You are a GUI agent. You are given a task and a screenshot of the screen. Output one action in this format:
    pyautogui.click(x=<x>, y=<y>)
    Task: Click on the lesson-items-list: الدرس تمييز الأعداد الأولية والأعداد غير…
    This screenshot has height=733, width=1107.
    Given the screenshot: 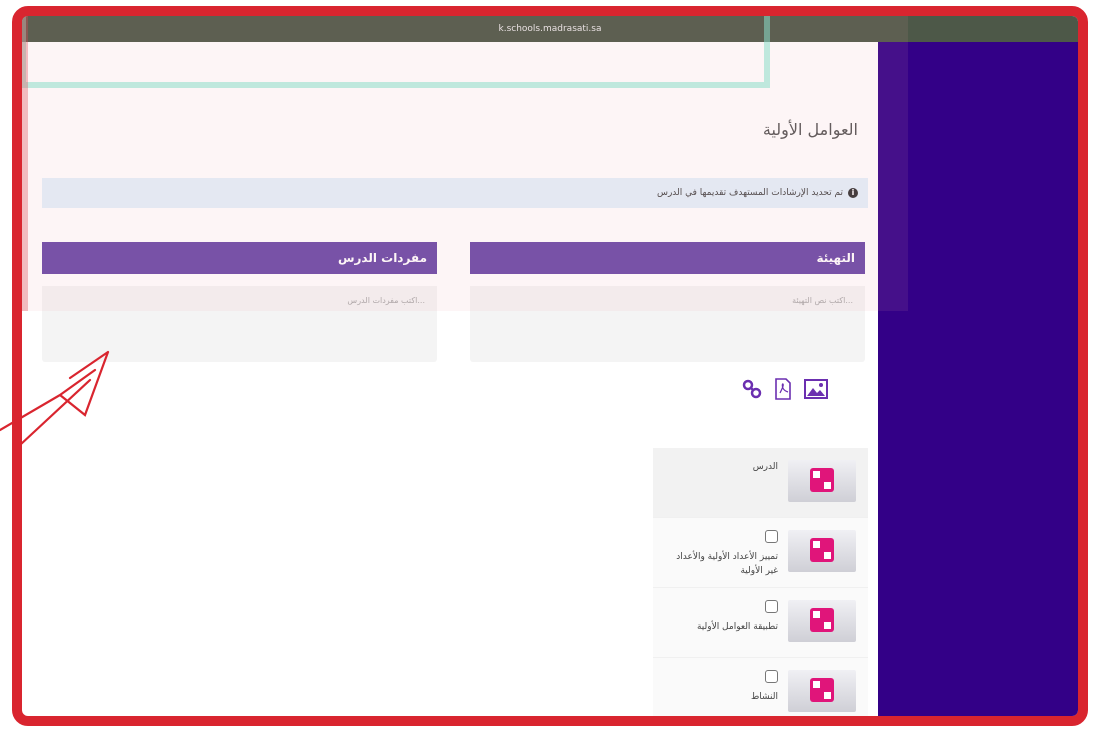 What is the action you would take?
    pyautogui.click(x=760, y=582)
    